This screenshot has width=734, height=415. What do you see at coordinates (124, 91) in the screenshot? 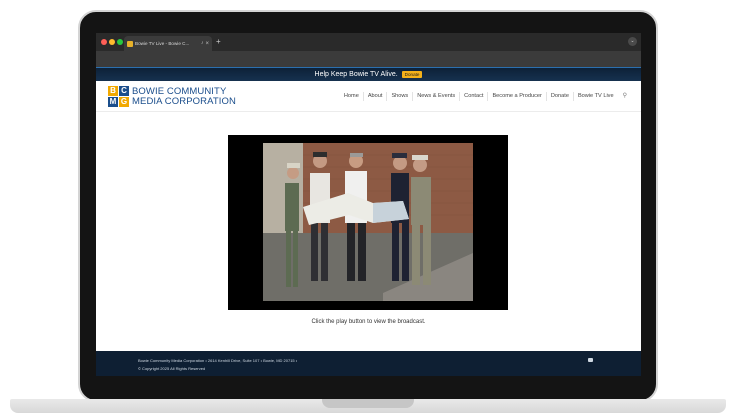
I see `logo-letter-c: C` at bounding box center [124, 91].